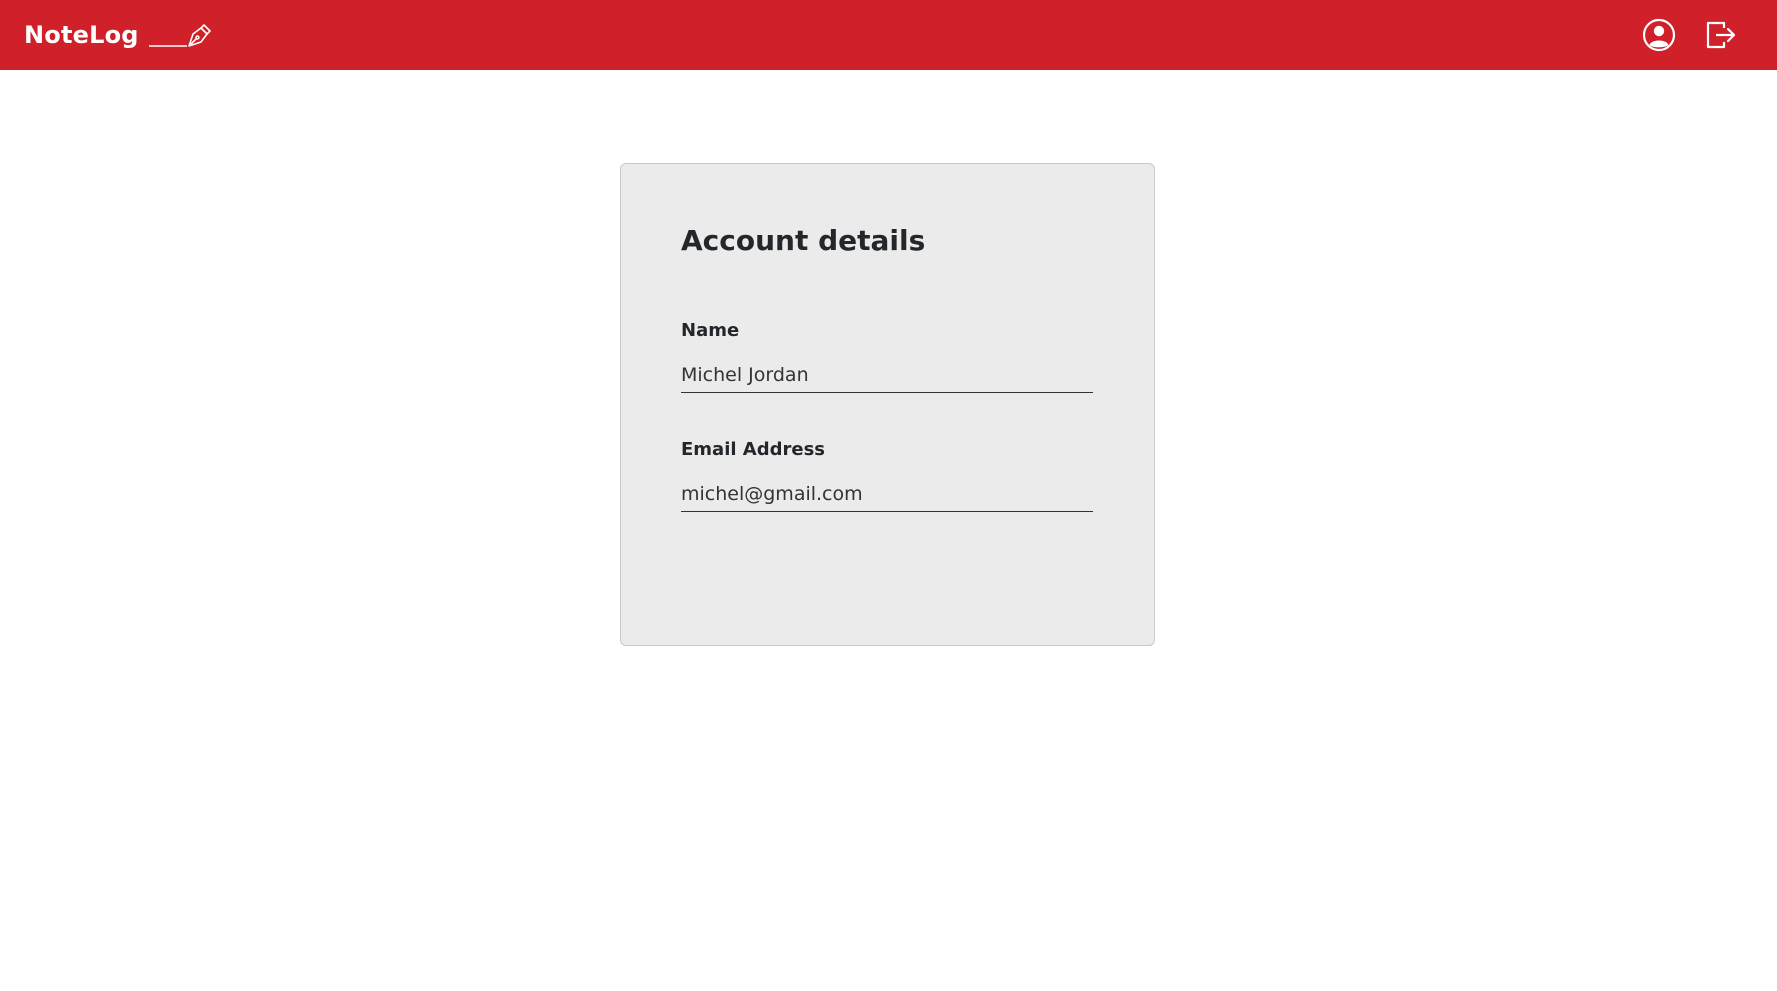 The width and height of the screenshot is (1777, 991). What do you see at coordinates (1721, 35) in the screenshot?
I see `logout-icon` at bounding box center [1721, 35].